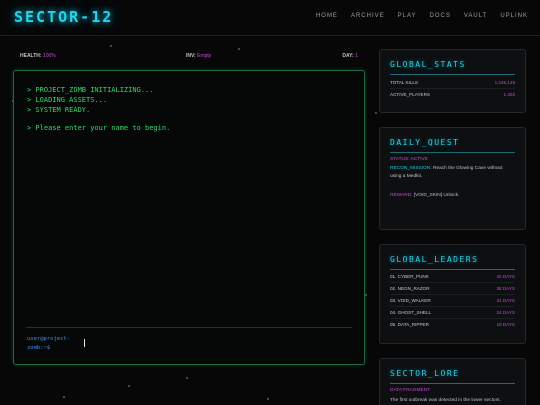 This screenshot has height=405, width=540. What do you see at coordinates (404, 82) in the screenshot?
I see `stat-key: TOTAL KILLS` at bounding box center [404, 82].